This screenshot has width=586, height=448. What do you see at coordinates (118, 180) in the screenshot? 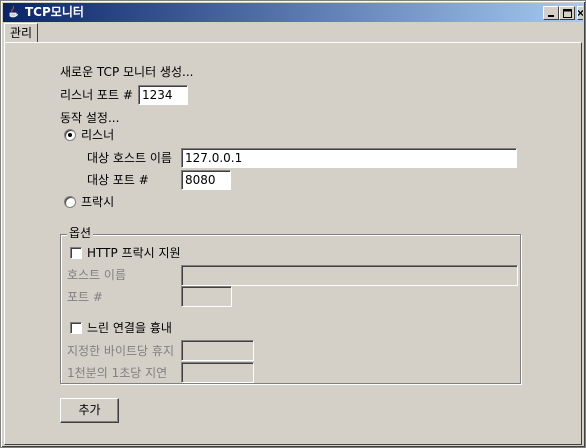
I see `target-port-label: 대상 포트 #` at bounding box center [118, 180].